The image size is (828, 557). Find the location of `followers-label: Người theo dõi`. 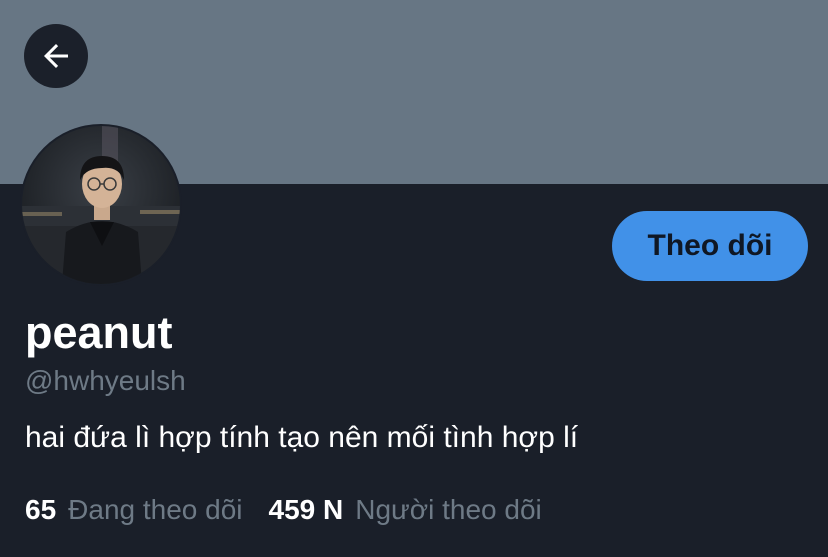

followers-label: Người theo dõi is located at coordinates (448, 509).